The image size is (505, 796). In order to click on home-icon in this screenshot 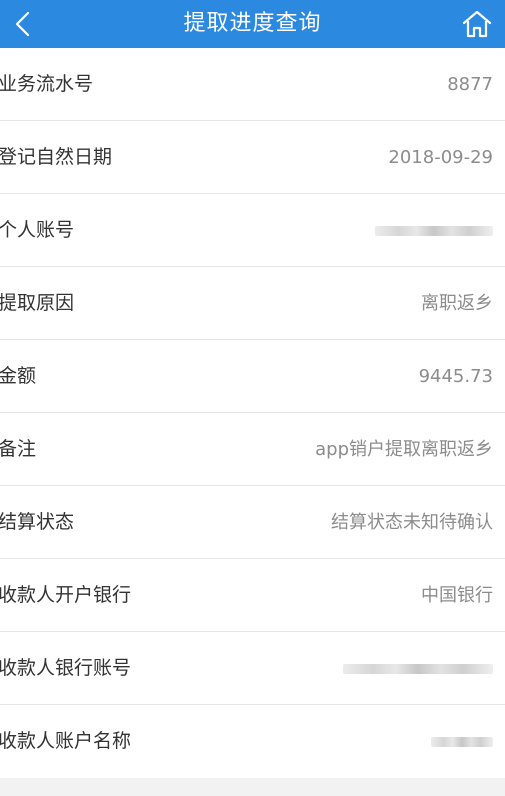, I will do `click(477, 24)`.